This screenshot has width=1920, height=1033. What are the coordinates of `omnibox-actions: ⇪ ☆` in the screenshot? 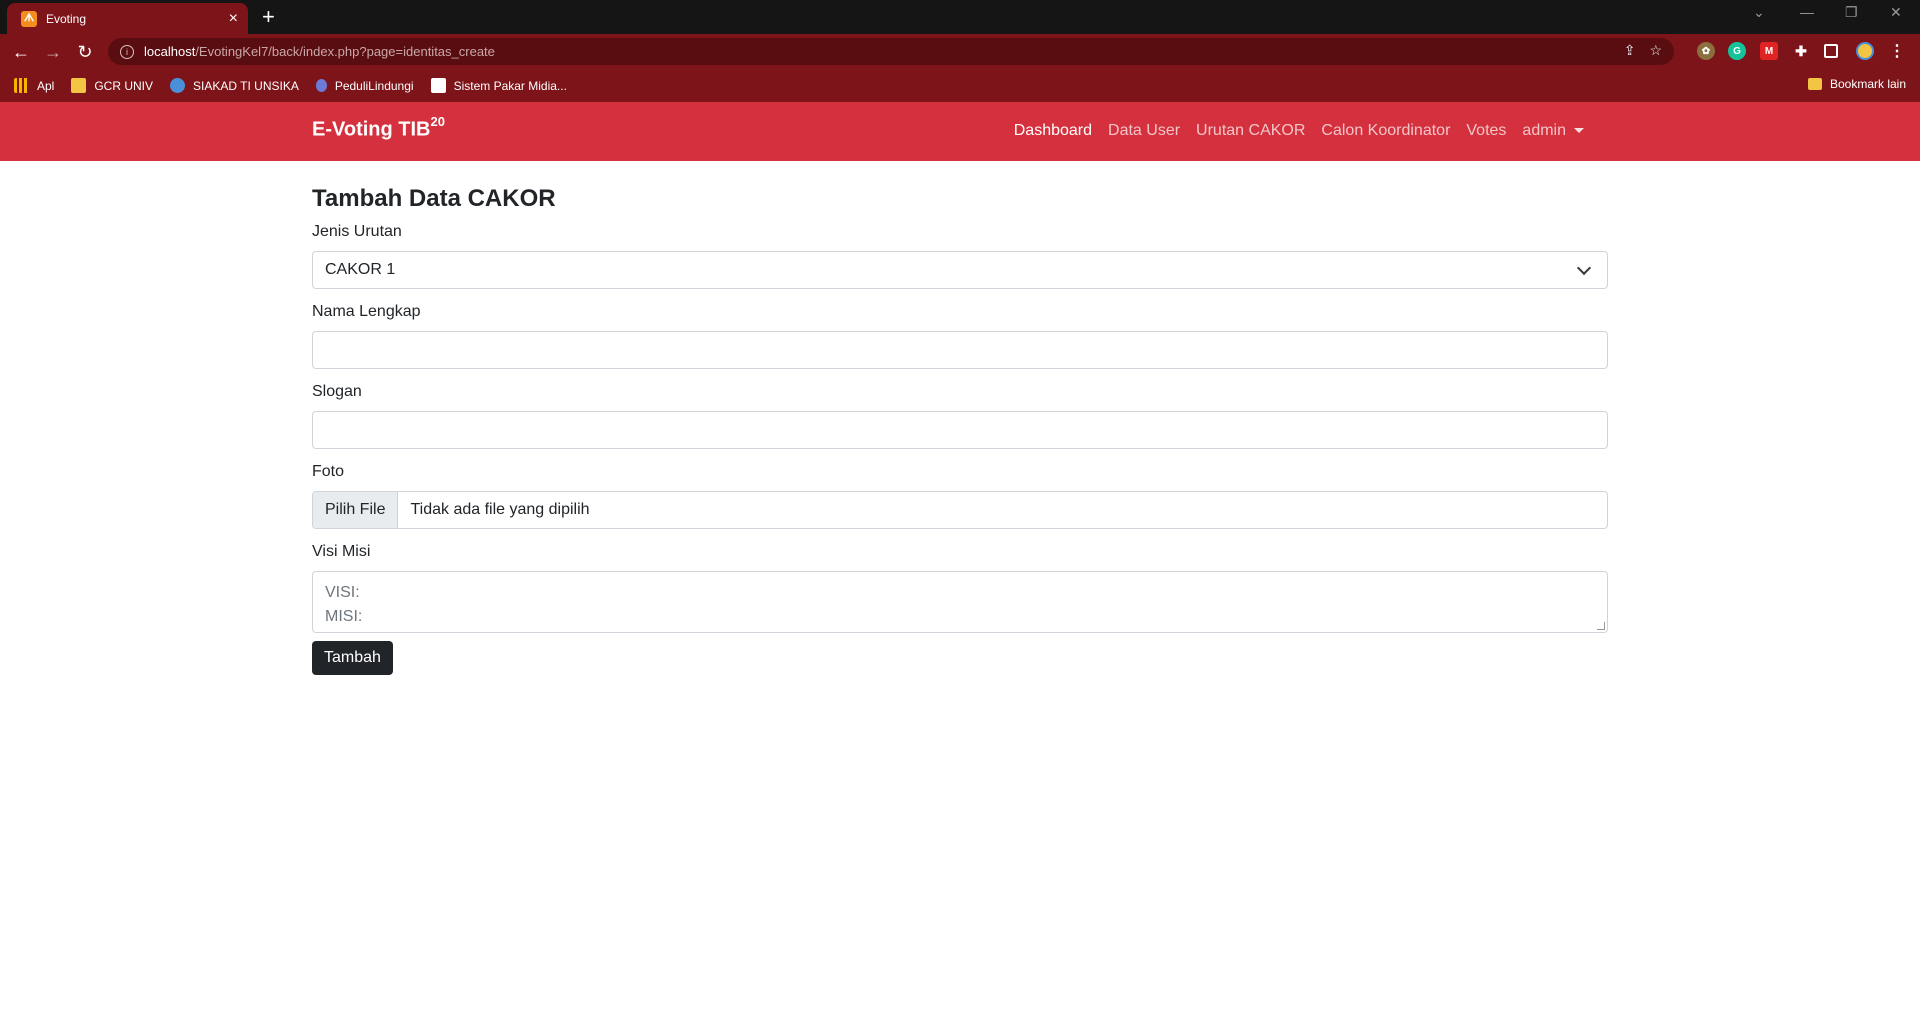 It's located at (1643, 50).